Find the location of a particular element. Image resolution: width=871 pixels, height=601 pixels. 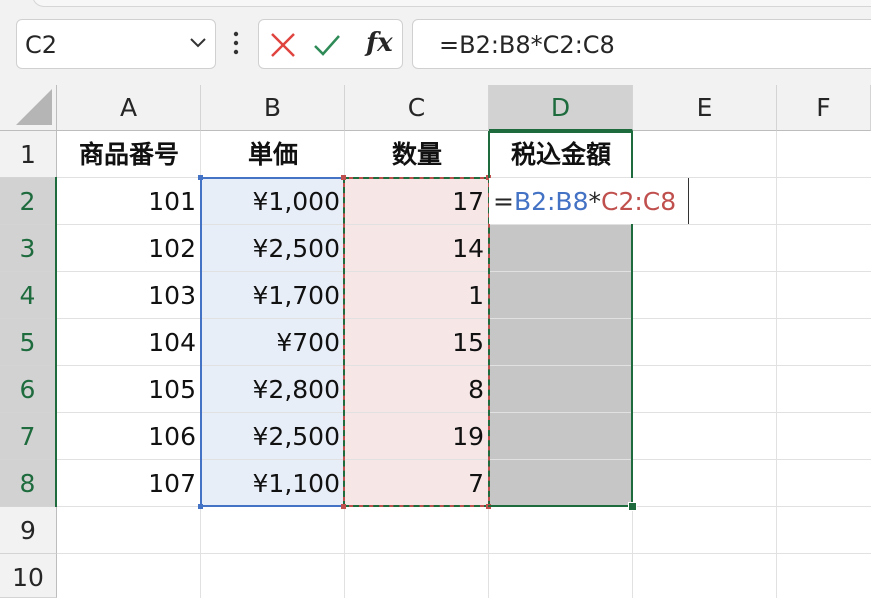

cell-a3: 102 is located at coordinates (129, 248).